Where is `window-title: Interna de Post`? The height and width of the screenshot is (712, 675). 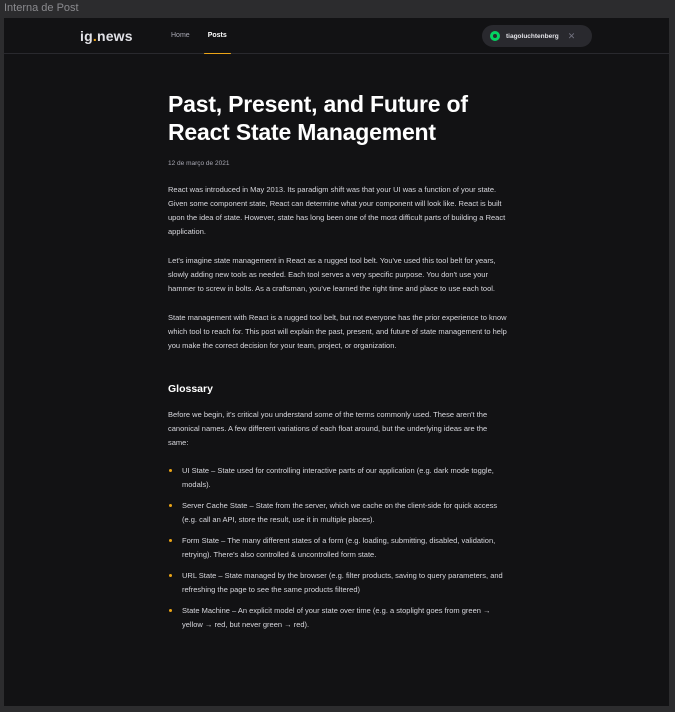 window-title: Interna de Post is located at coordinates (41, 8).